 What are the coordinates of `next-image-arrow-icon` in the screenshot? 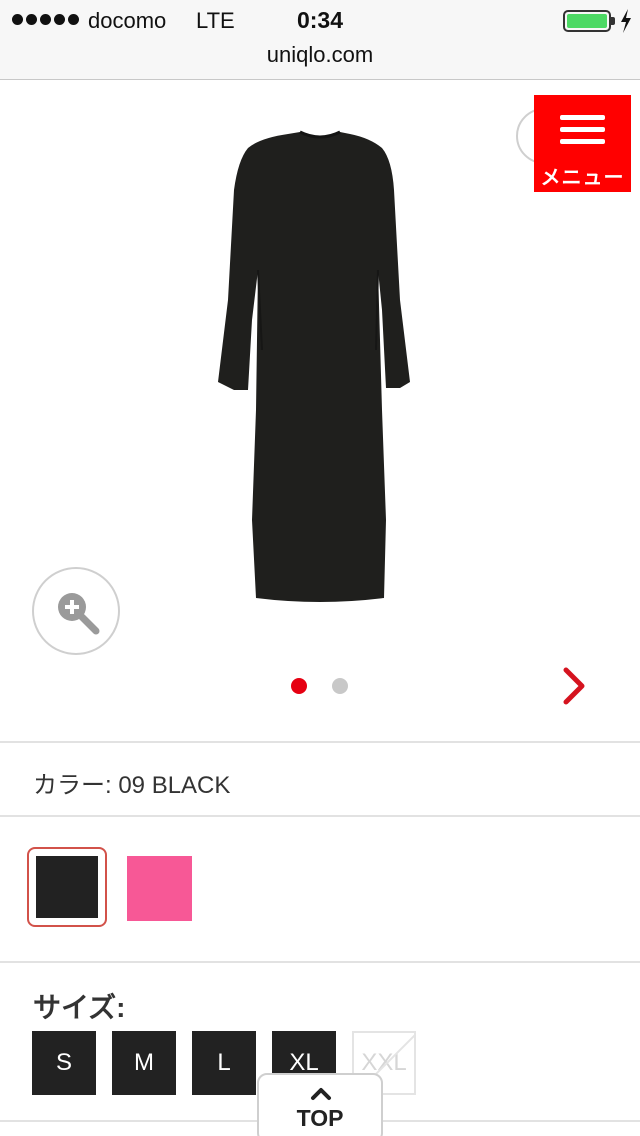 It's located at (574, 686).